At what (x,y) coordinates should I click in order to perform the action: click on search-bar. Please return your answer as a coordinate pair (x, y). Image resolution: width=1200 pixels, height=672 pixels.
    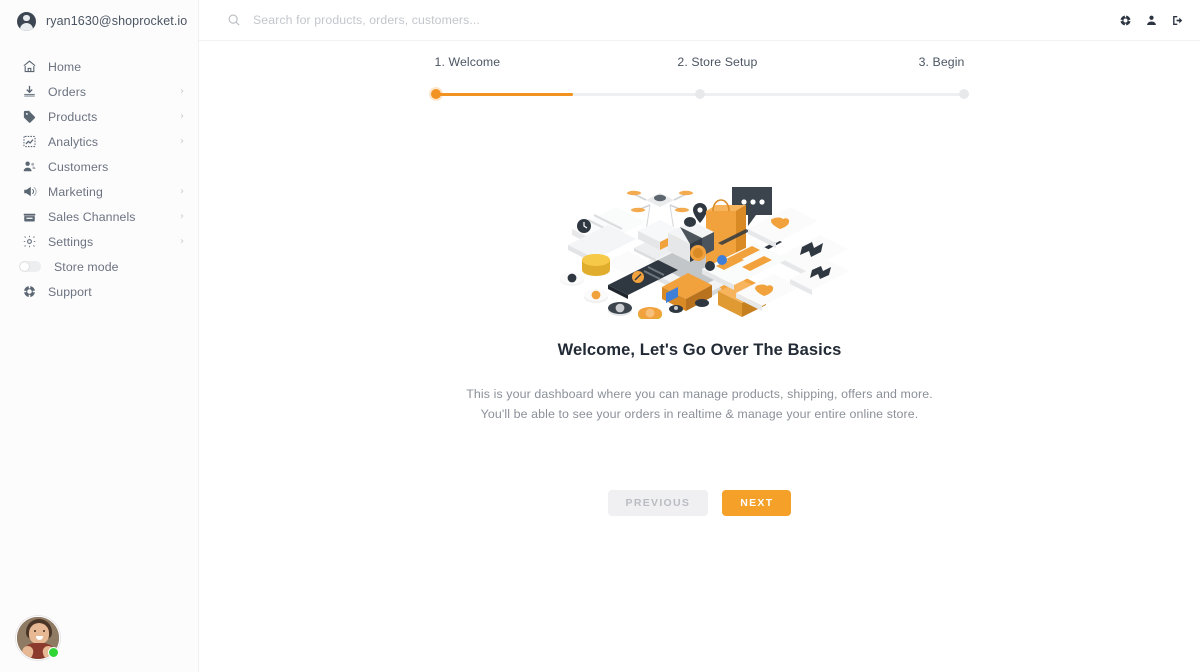
    Looking at the image, I should click on (673, 20).